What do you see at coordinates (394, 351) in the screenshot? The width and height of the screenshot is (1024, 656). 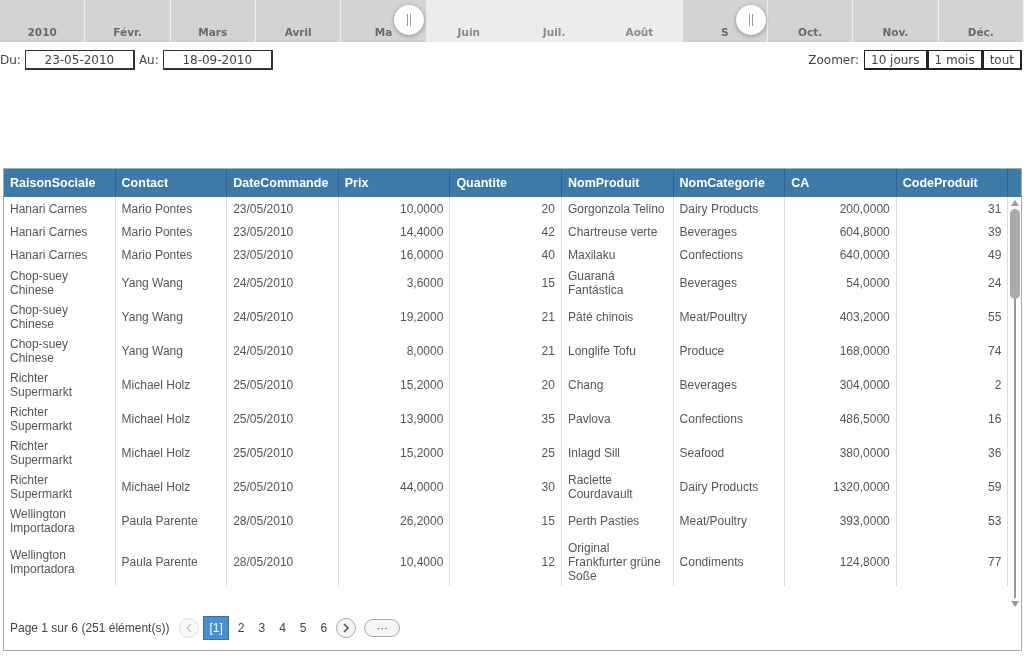 I see `table-cell: 8,0000` at bounding box center [394, 351].